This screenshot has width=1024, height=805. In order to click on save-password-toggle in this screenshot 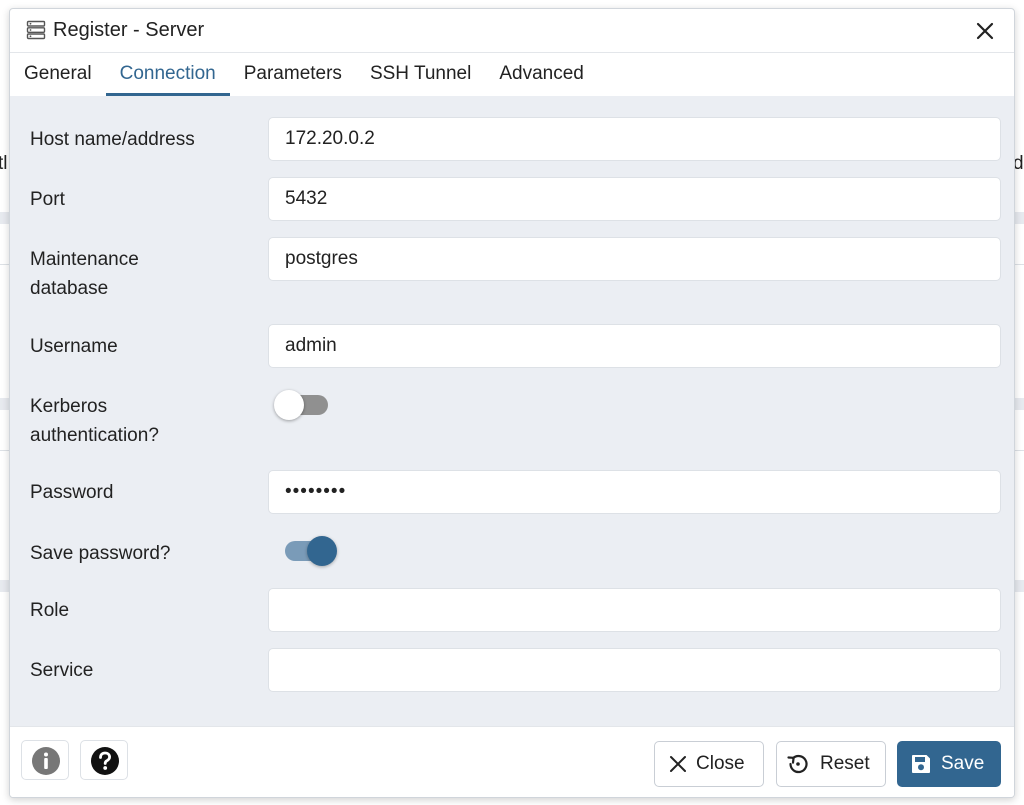, I will do `click(308, 551)`.